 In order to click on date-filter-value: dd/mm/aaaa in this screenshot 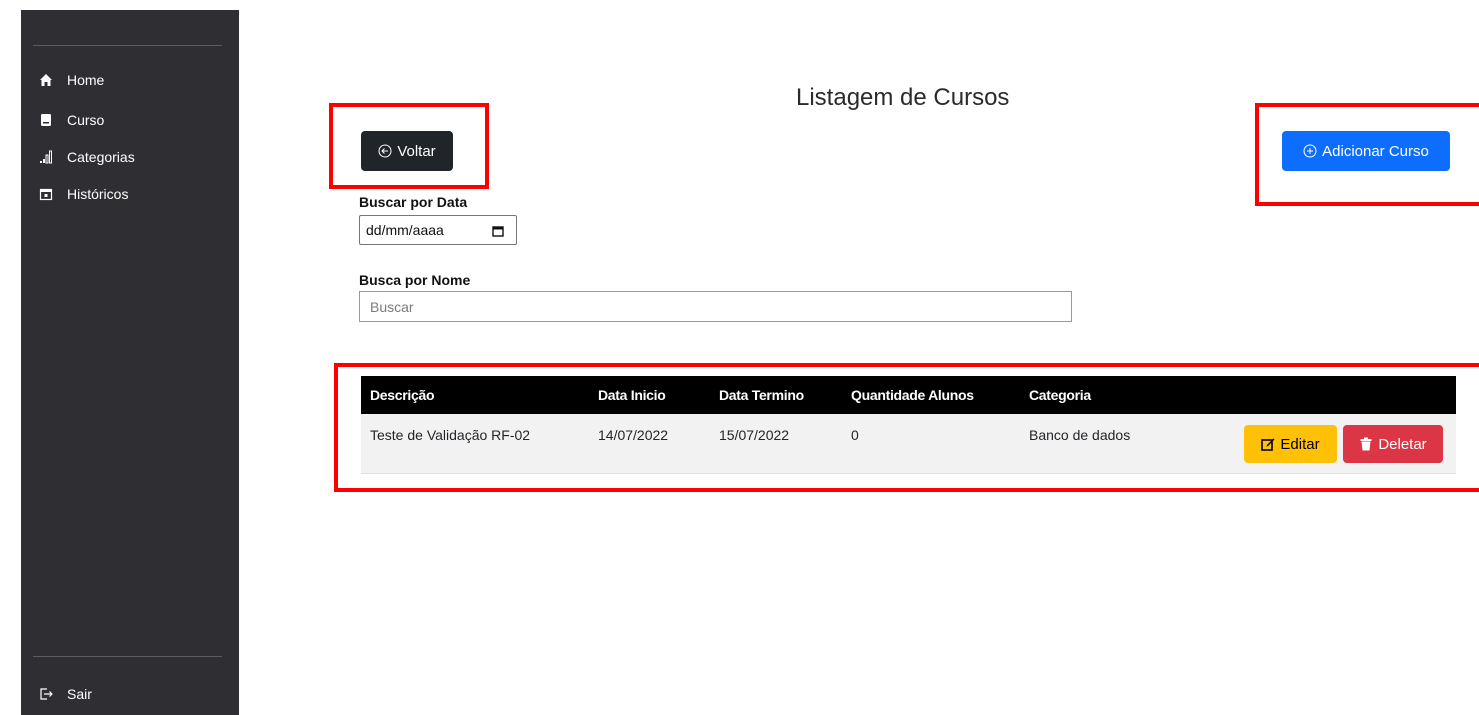, I will do `click(405, 230)`.